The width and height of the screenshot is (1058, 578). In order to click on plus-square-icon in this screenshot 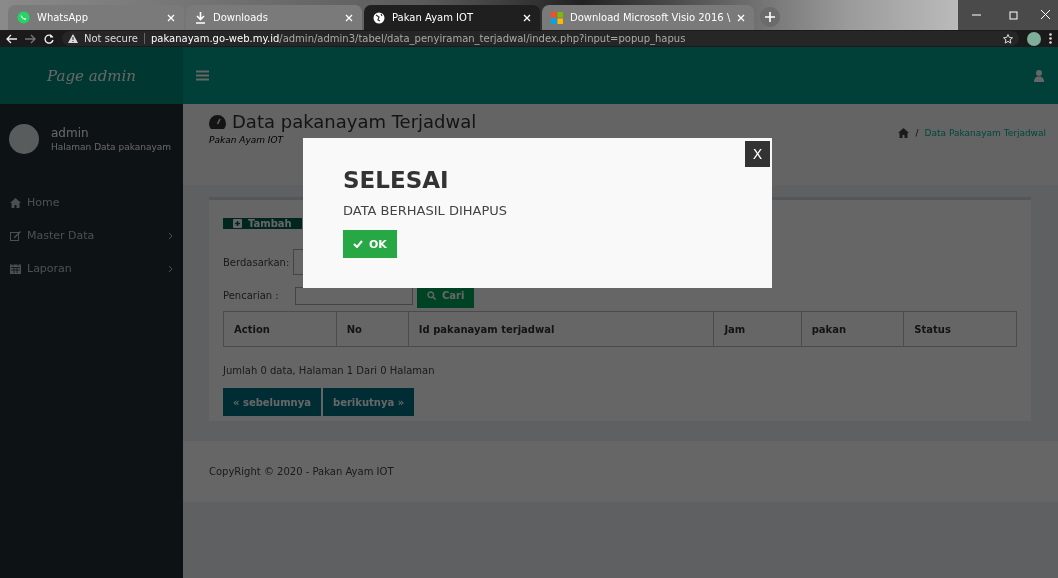, I will do `click(237, 223)`.